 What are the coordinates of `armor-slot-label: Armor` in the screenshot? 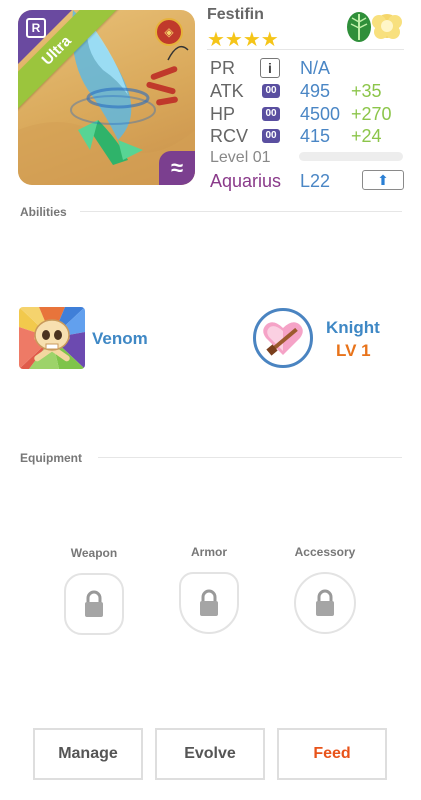 It's located at (208, 552).